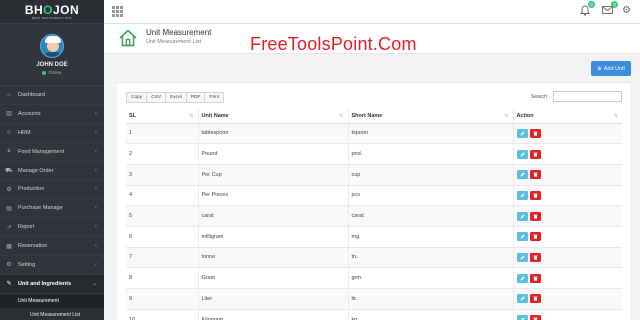 The image size is (640, 320). Describe the element at coordinates (52, 247) in the screenshot. I see `sidebar-item-reservation: ▦ Reservation ‹` at that location.